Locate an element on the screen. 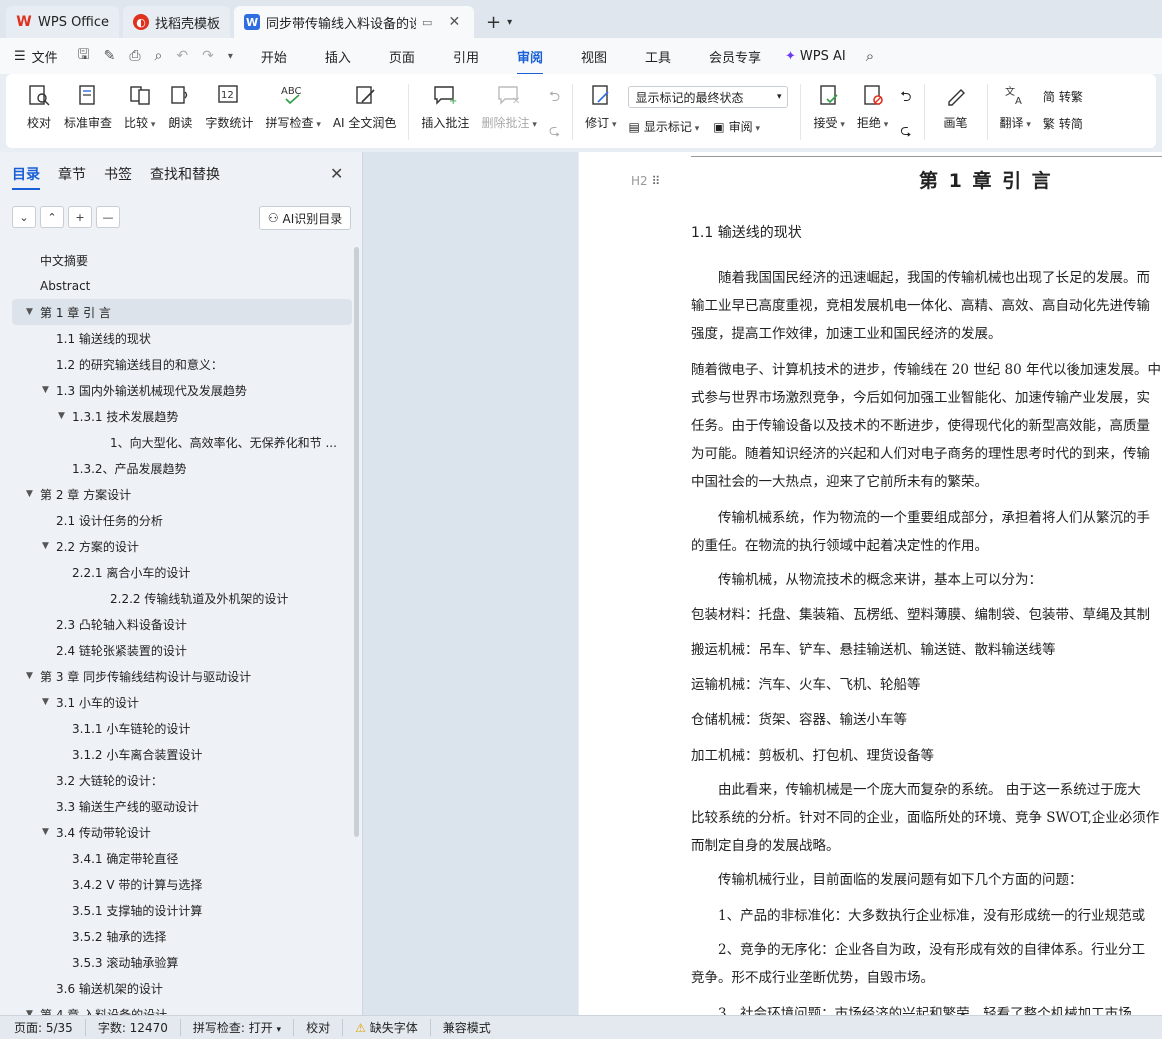  reject-button: 拒绝 is located at coordinates (872, 106).